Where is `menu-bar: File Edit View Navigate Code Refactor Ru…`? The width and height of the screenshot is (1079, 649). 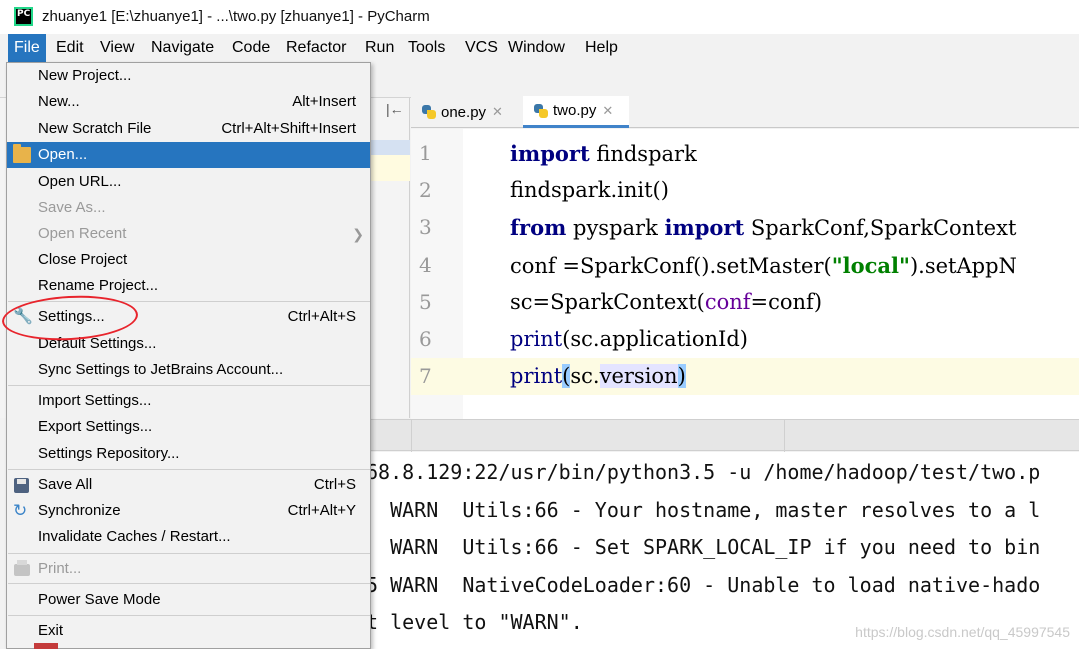 menu-bar: File Edit View Navigate Code Refactor Ru… is located at coordinates (539, 48).